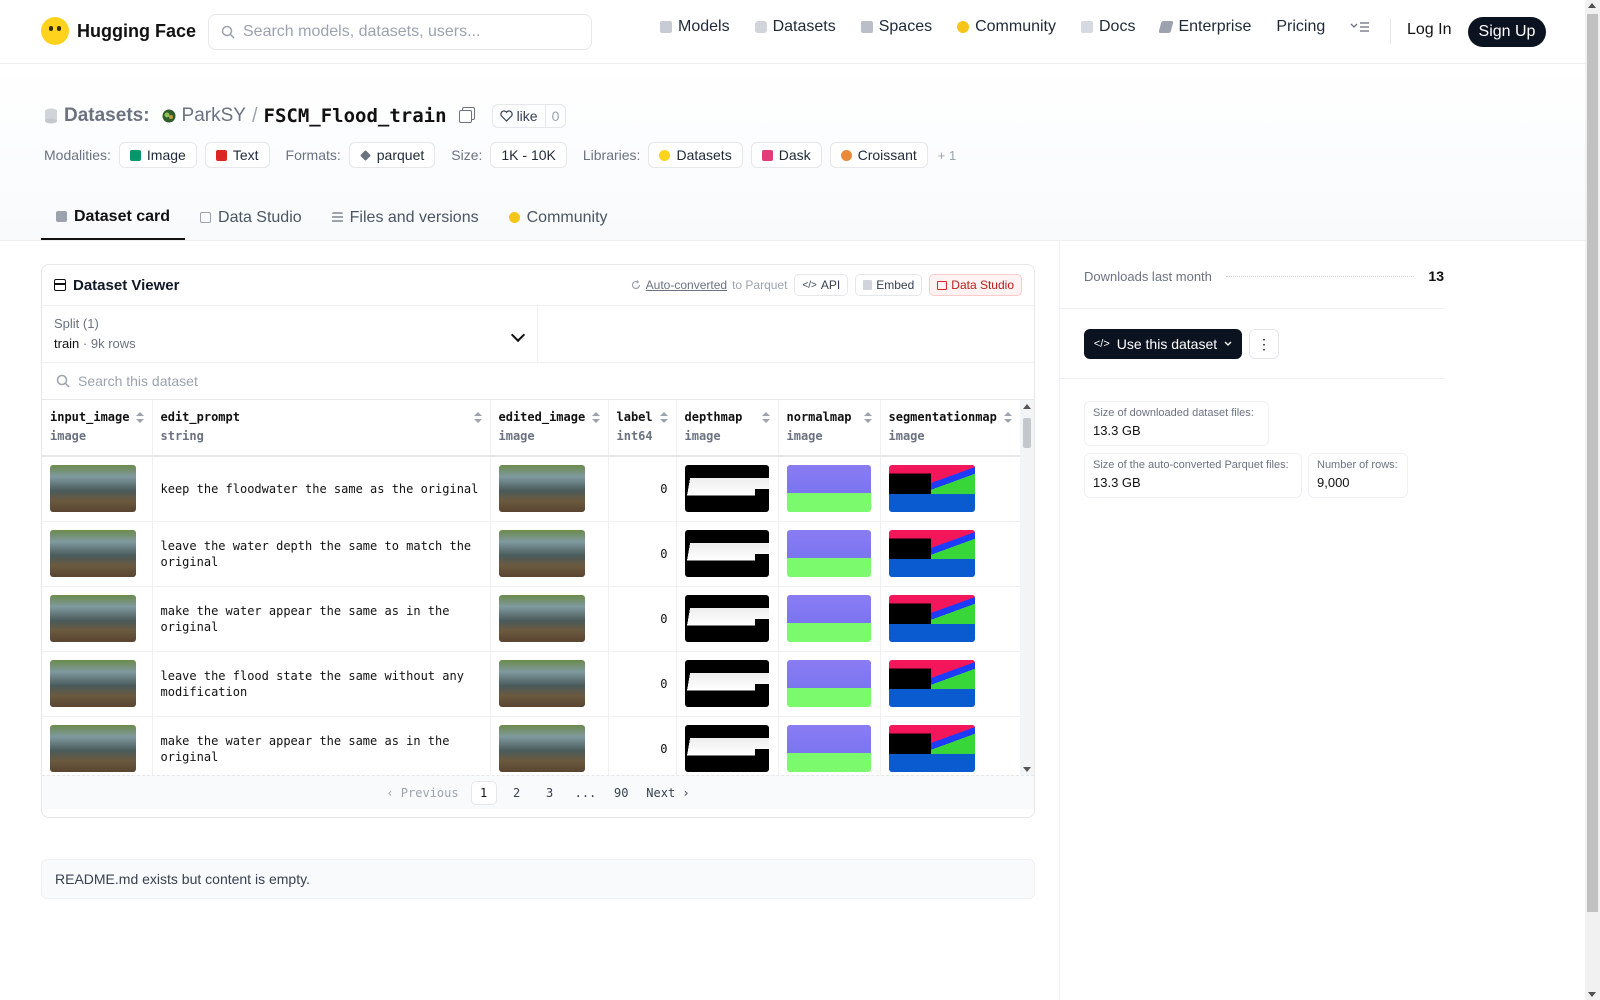 This screenshot has height=1000, width=1600. I want to click on embed-button: Embed, so click(889, 285).